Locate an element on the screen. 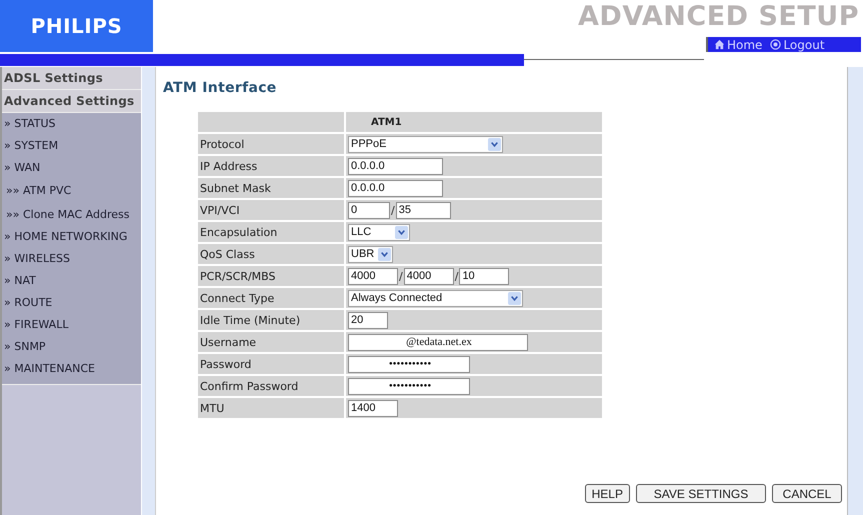 The height and width of the screenshot is (515, 863). input-field: 35 is located at coordinates (423, 210).